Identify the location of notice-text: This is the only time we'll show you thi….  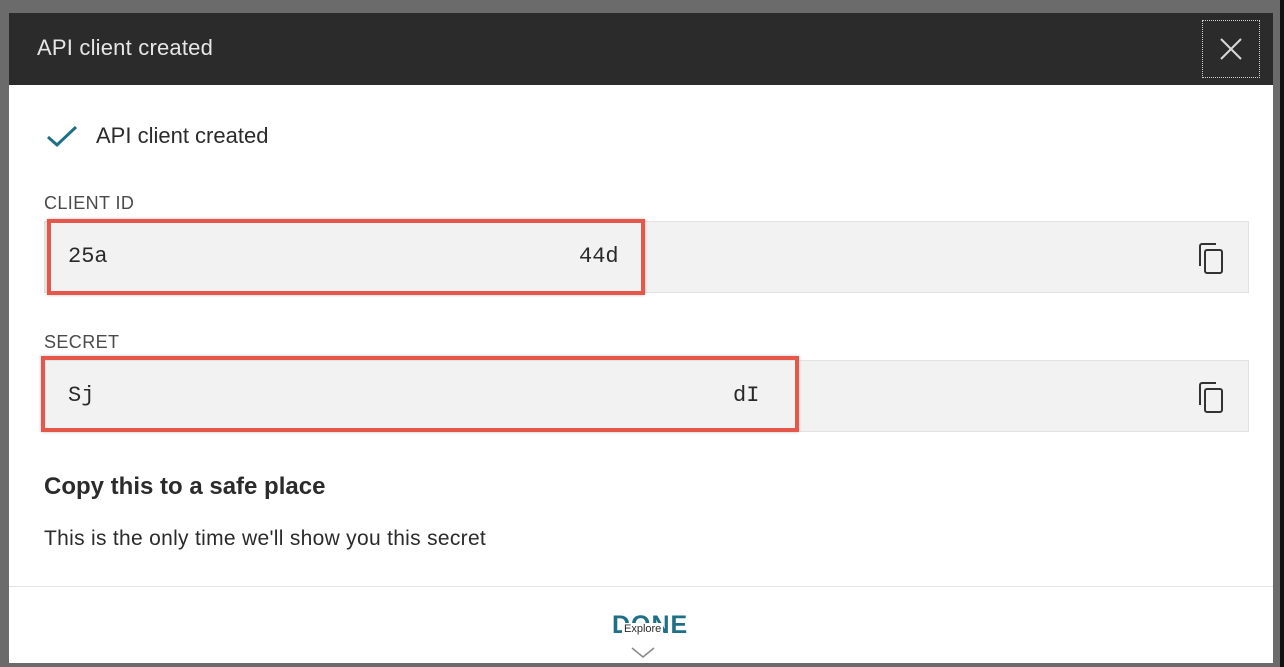
(265, 538).